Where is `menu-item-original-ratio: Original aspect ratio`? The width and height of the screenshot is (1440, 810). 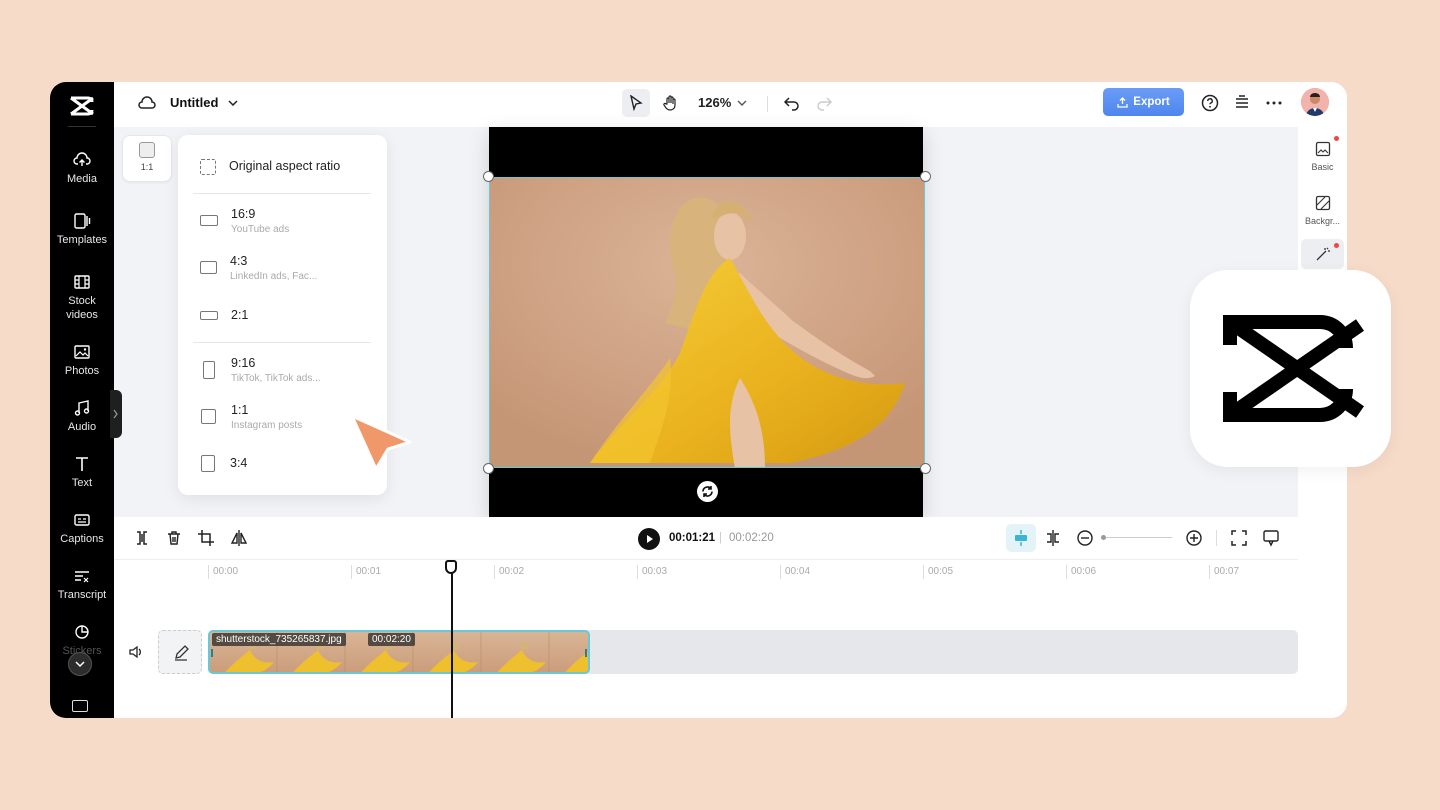 menu-item-original-ratio: Original aspect ratio is located at coordinates (270, 167).